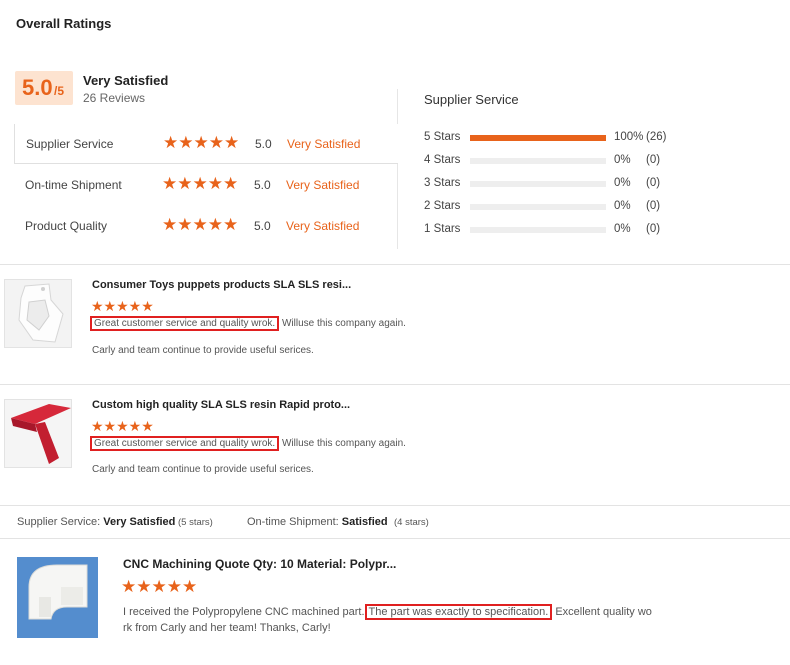 The height and width of the screenshot is (665, 790). Describe the element at coordinates (442, 229) in the screenshot. I see `star-level-label: 1 Stars` at that location.